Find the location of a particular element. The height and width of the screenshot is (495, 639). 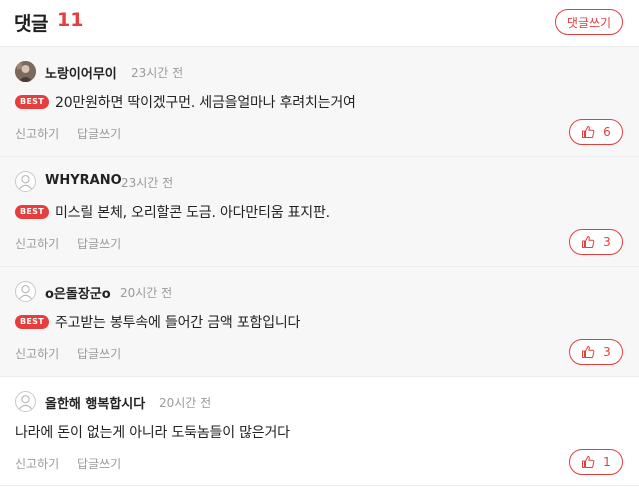

comment-text: 미스릴 본체, 오리할콘 도금. 아다만티움 표지판. is located at coordinates (192, 213).